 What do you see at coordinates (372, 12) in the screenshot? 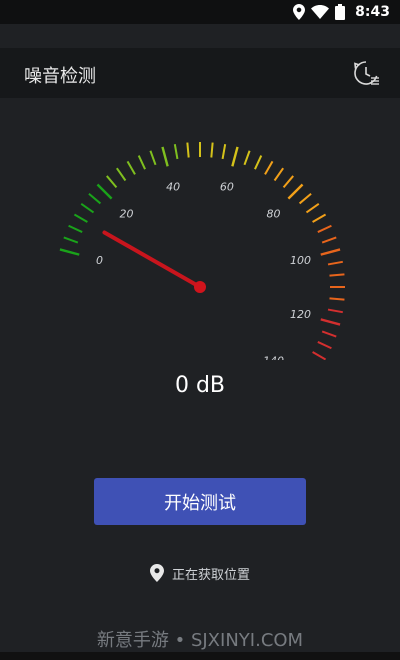
I see `status-time: 8:43` at bounding box center [372, 12].